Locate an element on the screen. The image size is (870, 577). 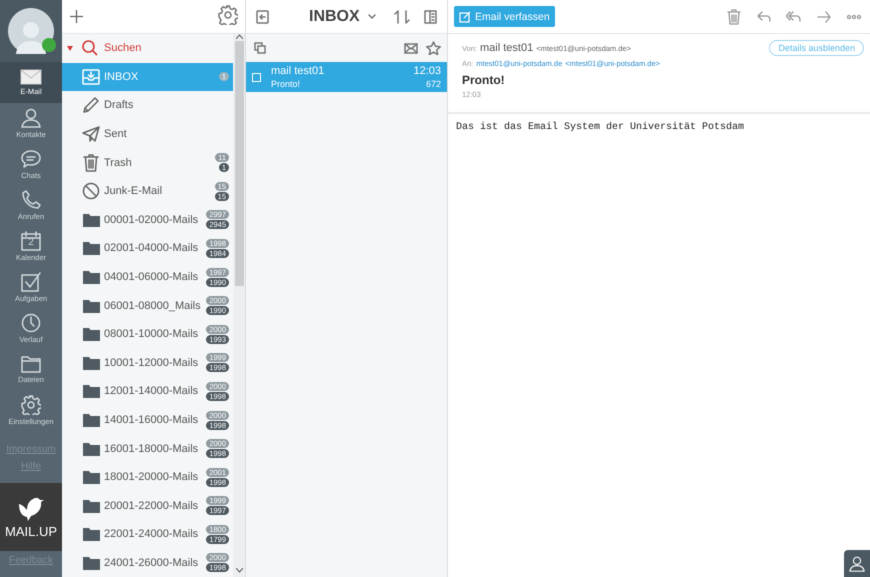
search-icon is located at coordinates (90, 48).